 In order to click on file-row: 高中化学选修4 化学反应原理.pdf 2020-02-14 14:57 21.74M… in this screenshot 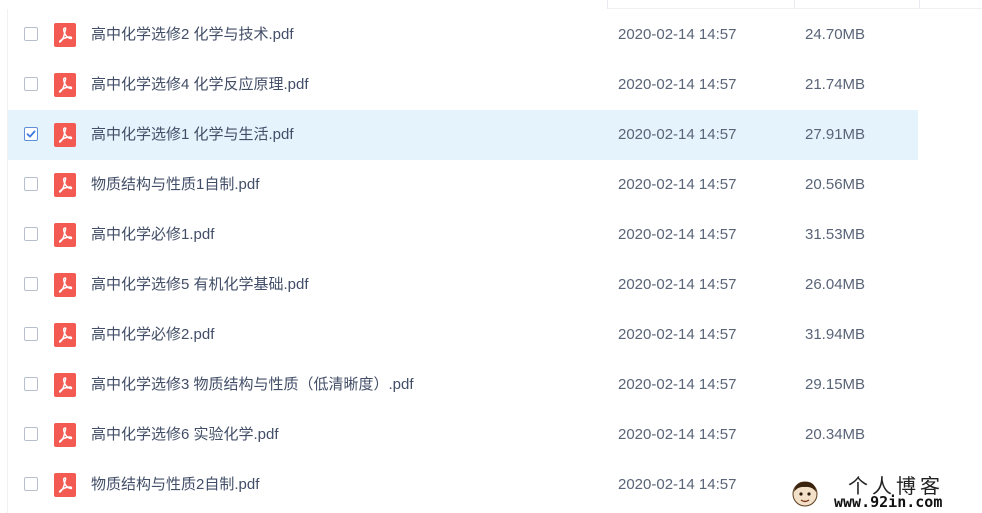, I will do `click(463, 85)`.